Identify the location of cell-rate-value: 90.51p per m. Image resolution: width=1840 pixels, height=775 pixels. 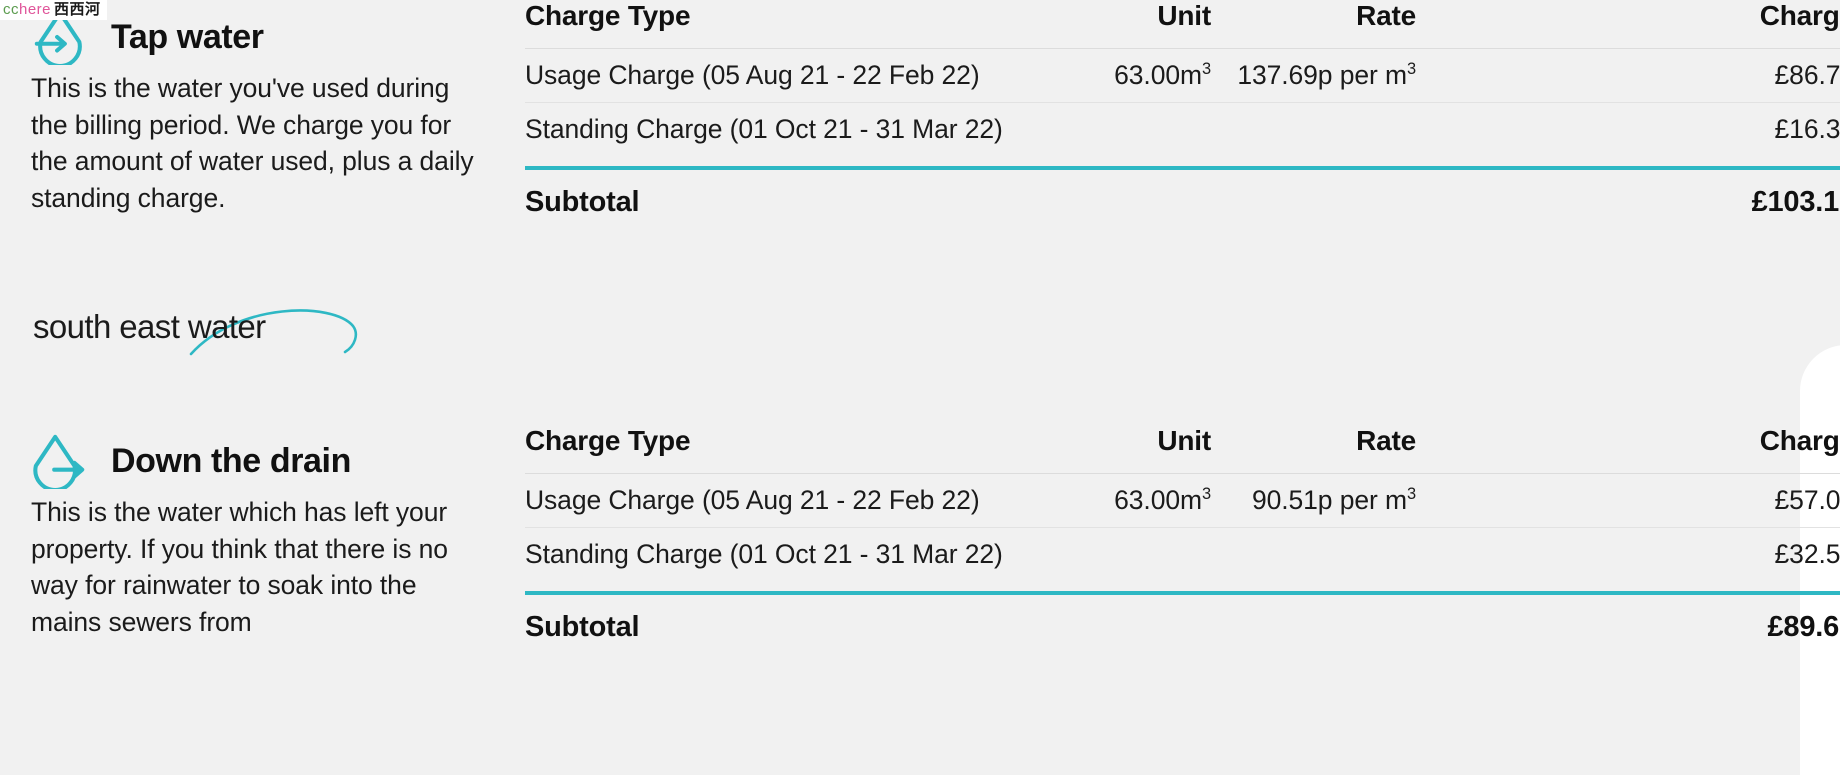
(1329, 500).